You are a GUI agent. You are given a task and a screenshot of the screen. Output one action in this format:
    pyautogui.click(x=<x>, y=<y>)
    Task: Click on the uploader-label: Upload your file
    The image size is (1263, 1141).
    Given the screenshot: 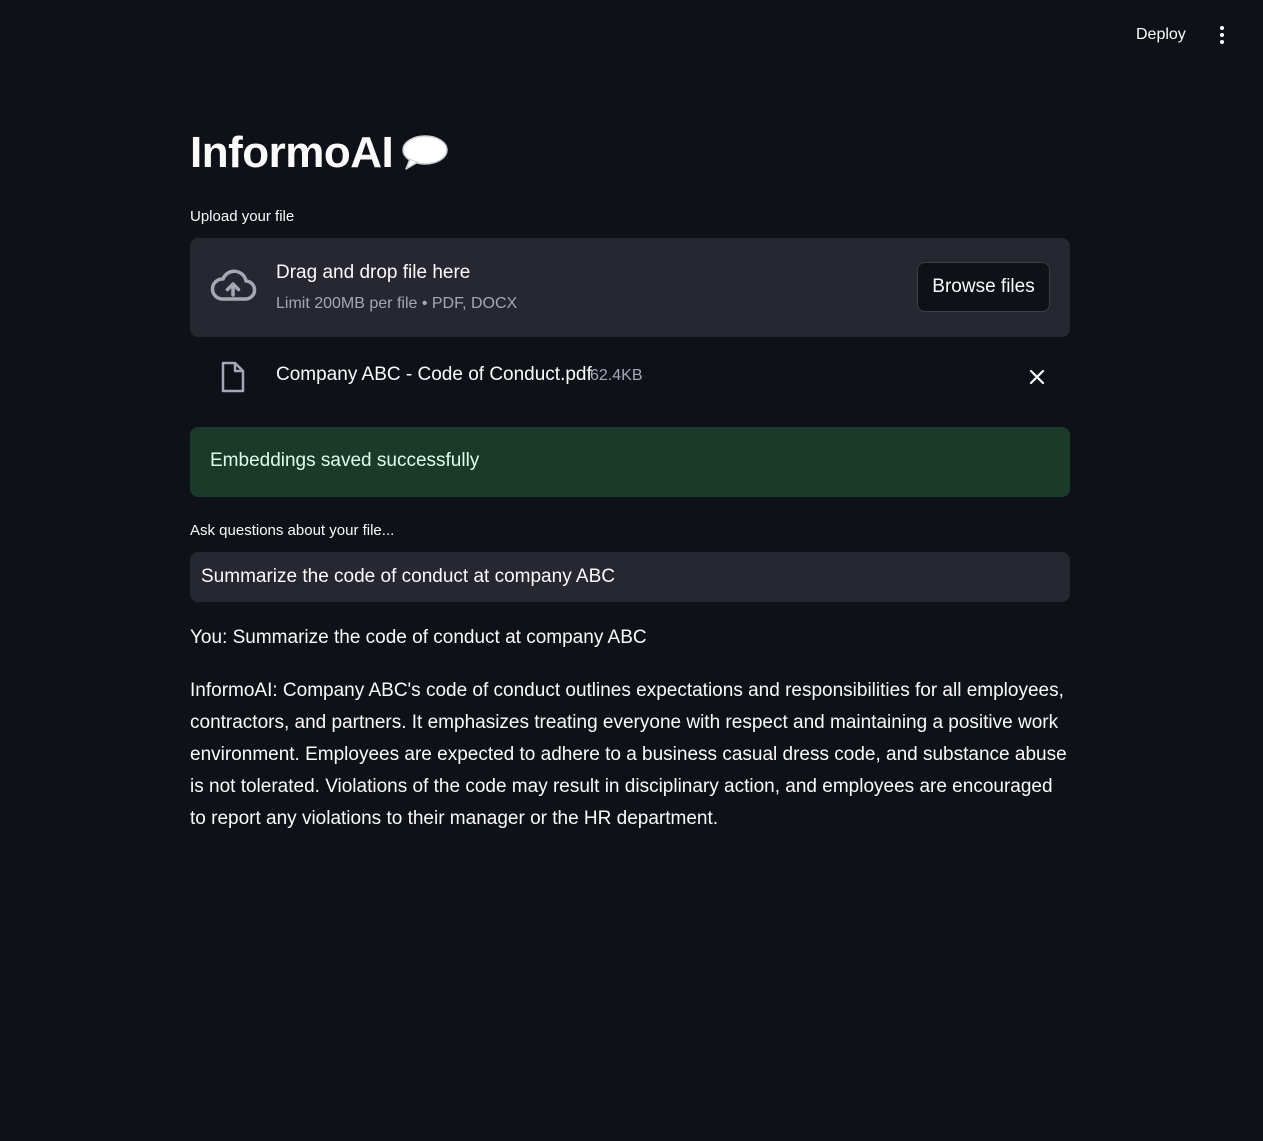 What is the action you would take?
    pyautogui.click(x=242, y=216)
    